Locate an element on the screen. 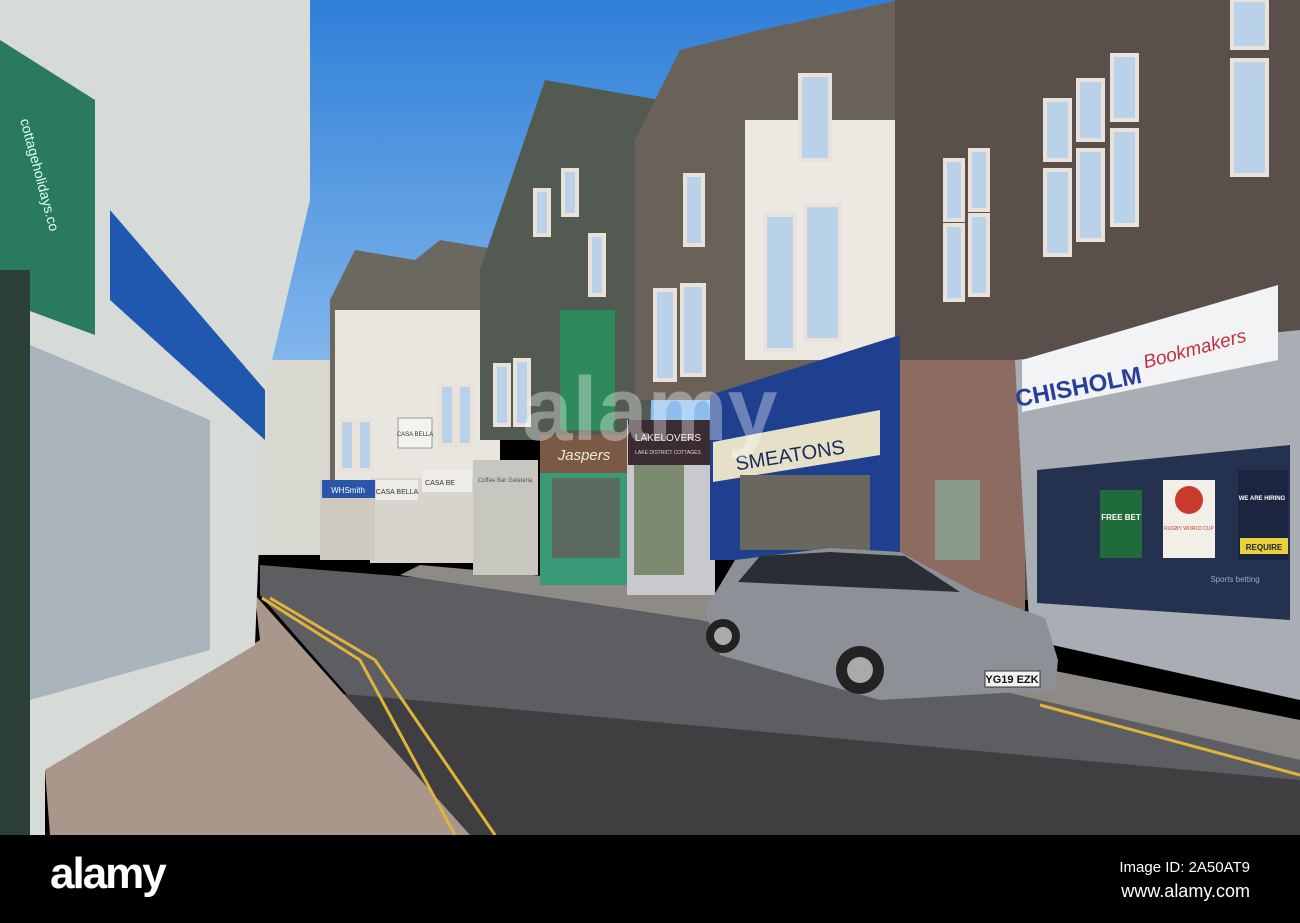 This screenshot has height=923, width=1300. coffee-bar-sign: Coffee Bar Gelateria is located at coordinates (505, 481).